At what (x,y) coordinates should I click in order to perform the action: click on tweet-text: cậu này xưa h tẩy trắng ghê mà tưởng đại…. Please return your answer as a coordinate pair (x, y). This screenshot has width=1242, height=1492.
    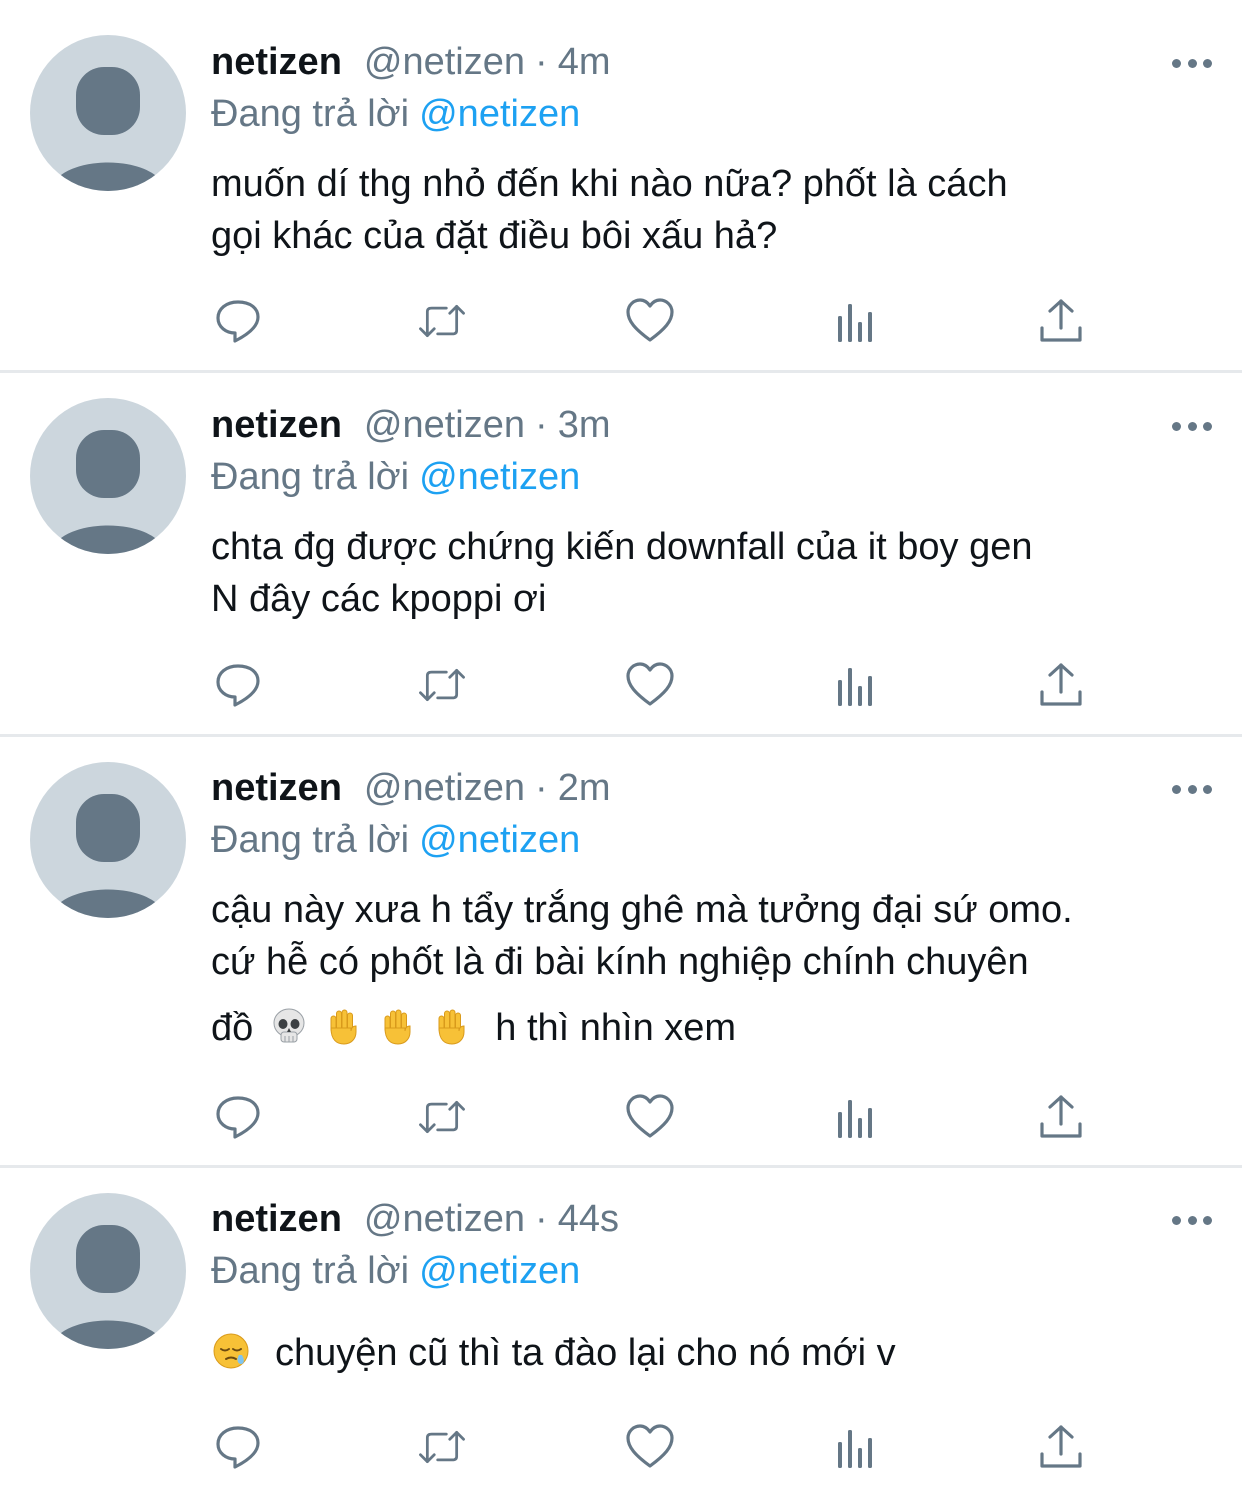
    Looking at the image, I should click on (706, 969).